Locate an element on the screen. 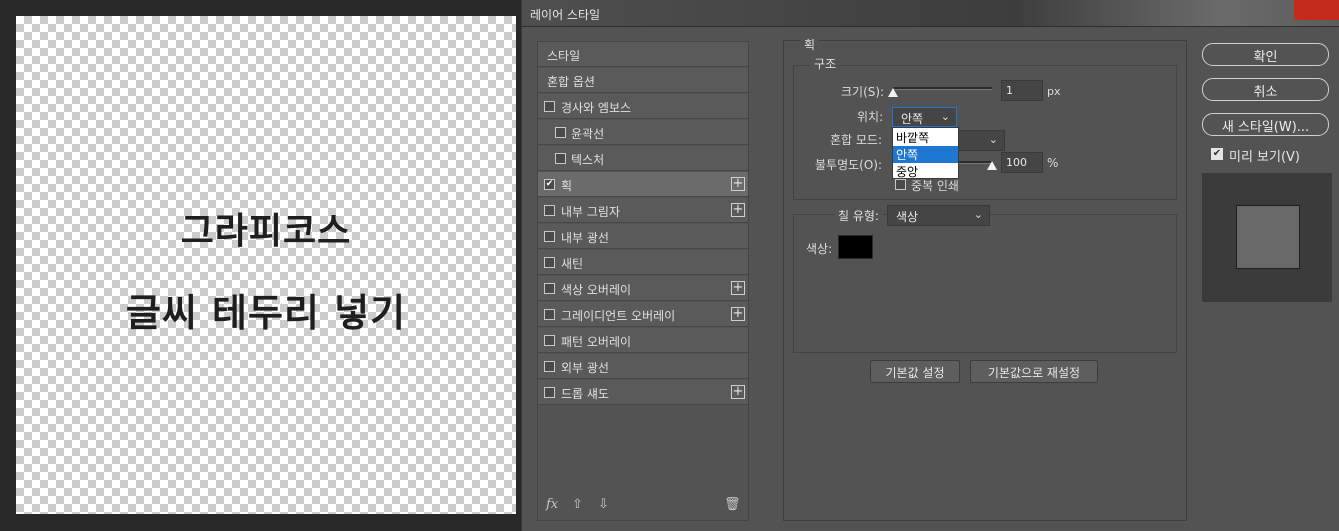 Image resolution: width=1339 pixels, height=531 pixels. move-down-icon: ⇩ is located at coordinates (603, 504).